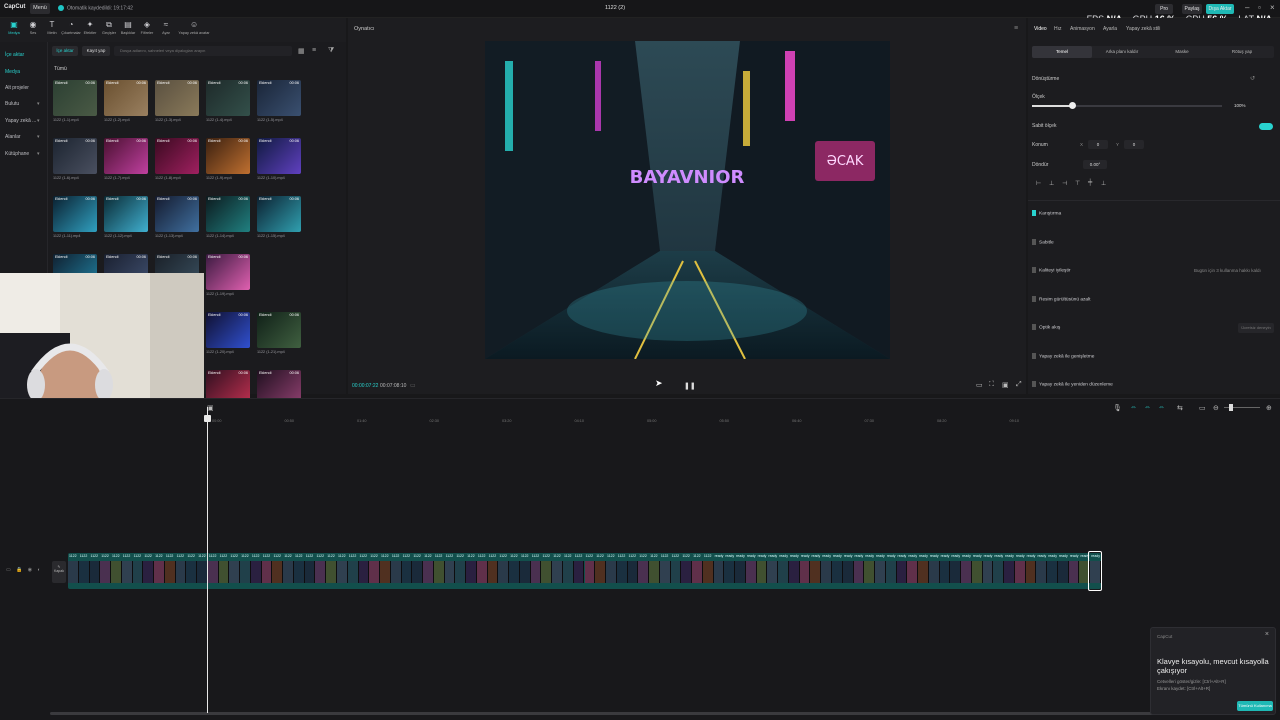  Describe the element at coordinates (1252, 78) in the screenshot. I see `reset-icon: ↺` at that location.